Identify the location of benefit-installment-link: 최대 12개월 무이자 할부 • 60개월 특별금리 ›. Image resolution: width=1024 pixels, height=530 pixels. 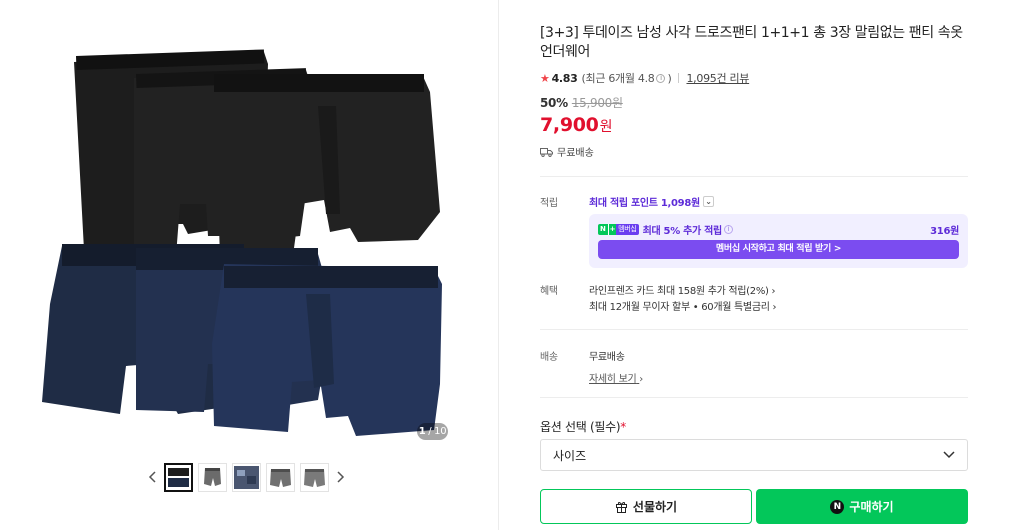
(682, 305).